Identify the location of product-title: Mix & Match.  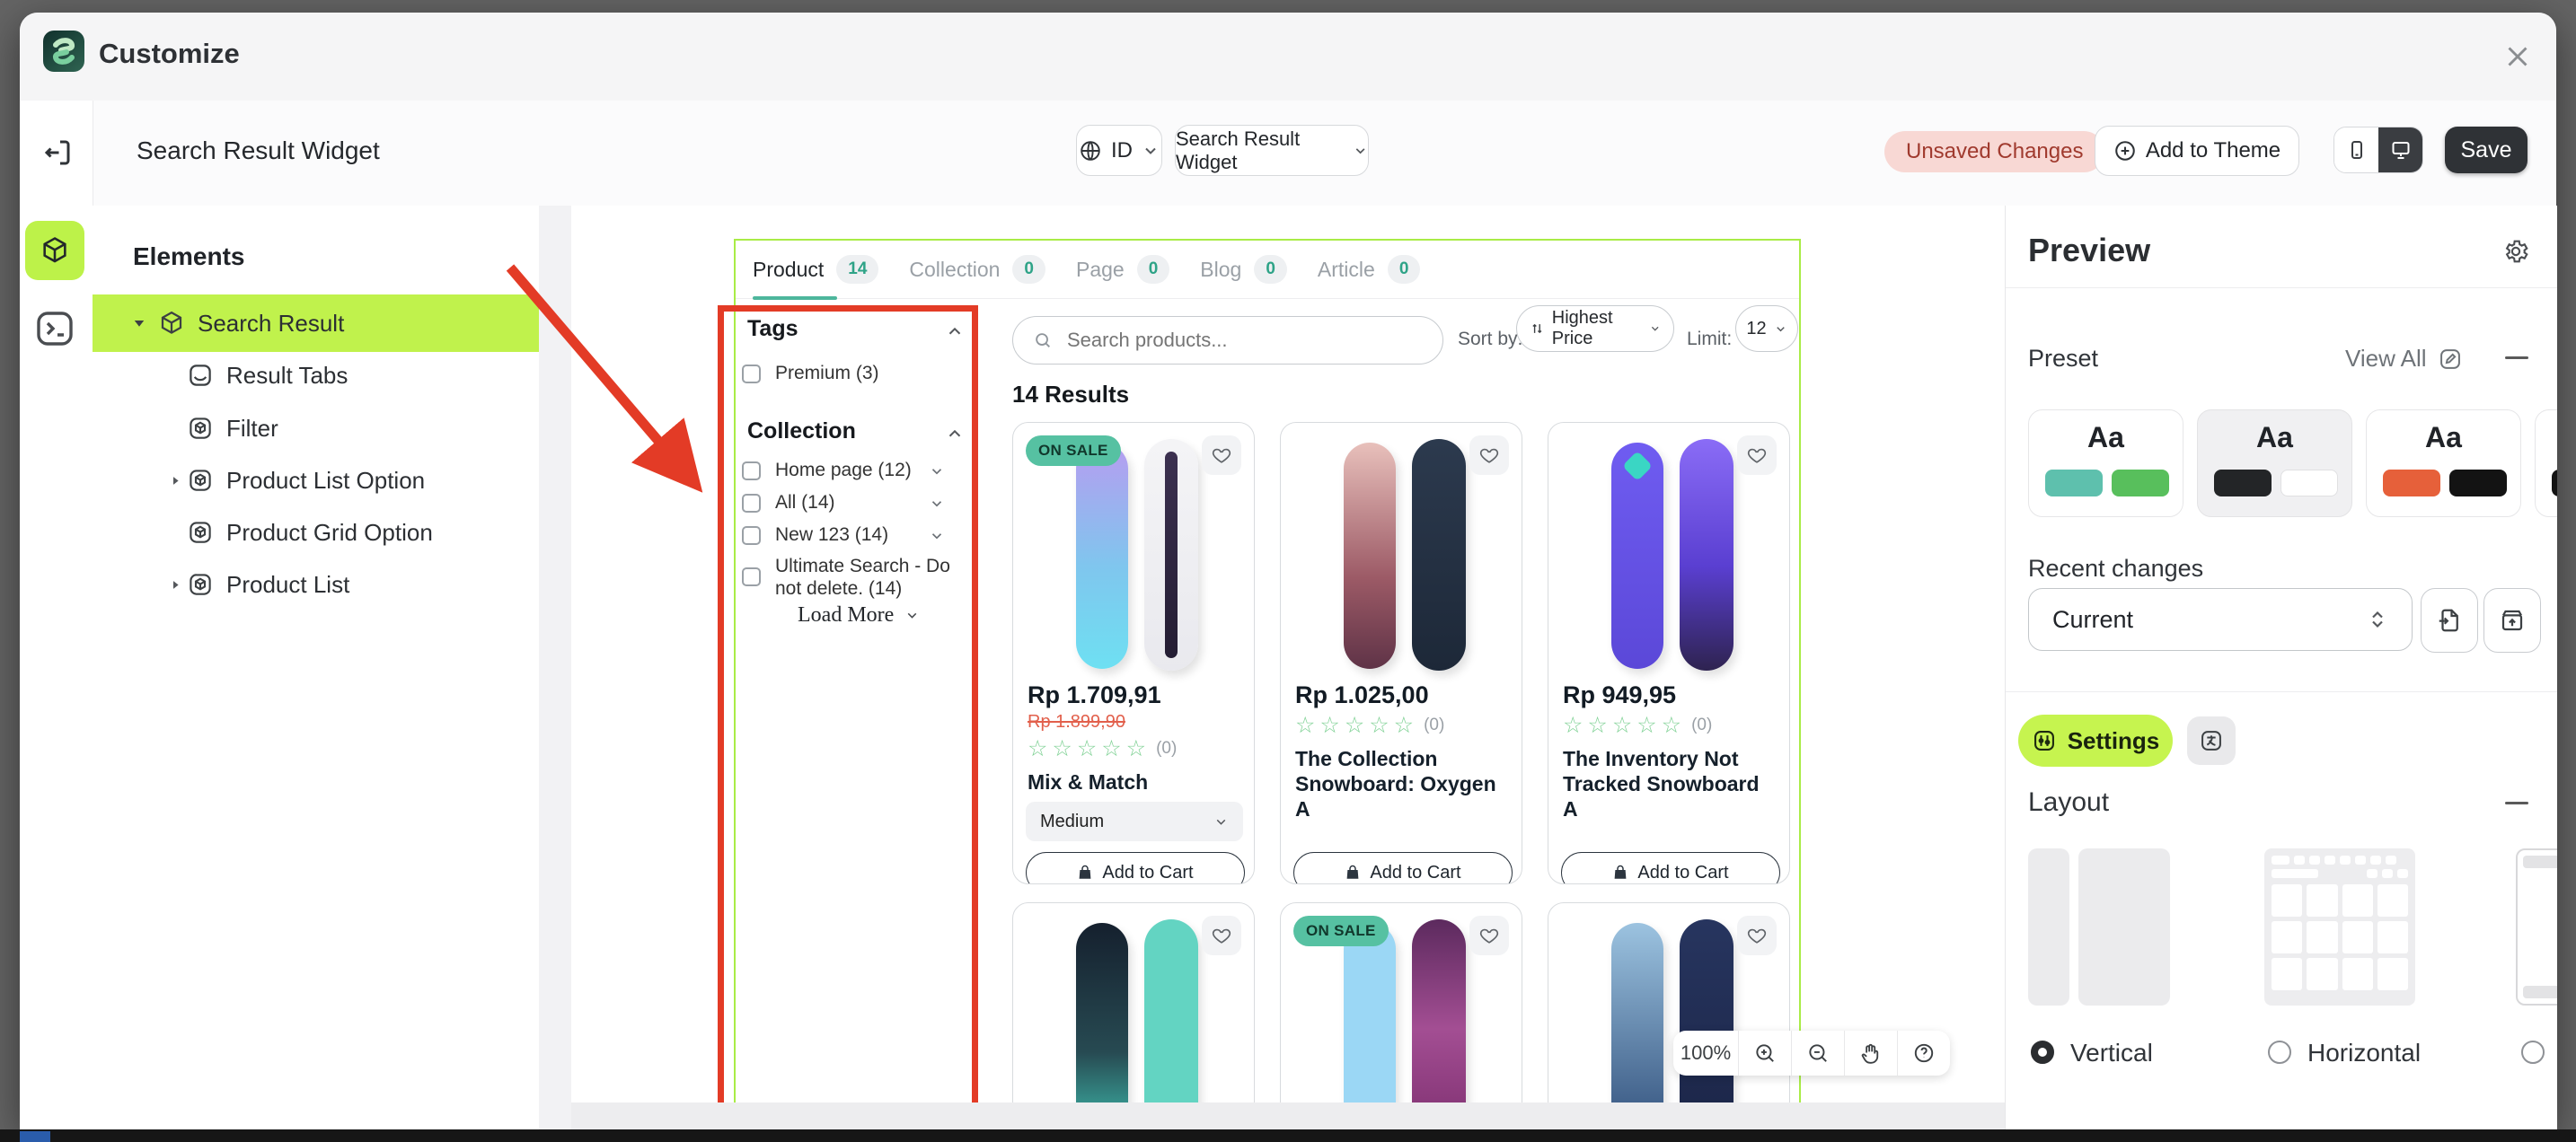
(1134, 782).